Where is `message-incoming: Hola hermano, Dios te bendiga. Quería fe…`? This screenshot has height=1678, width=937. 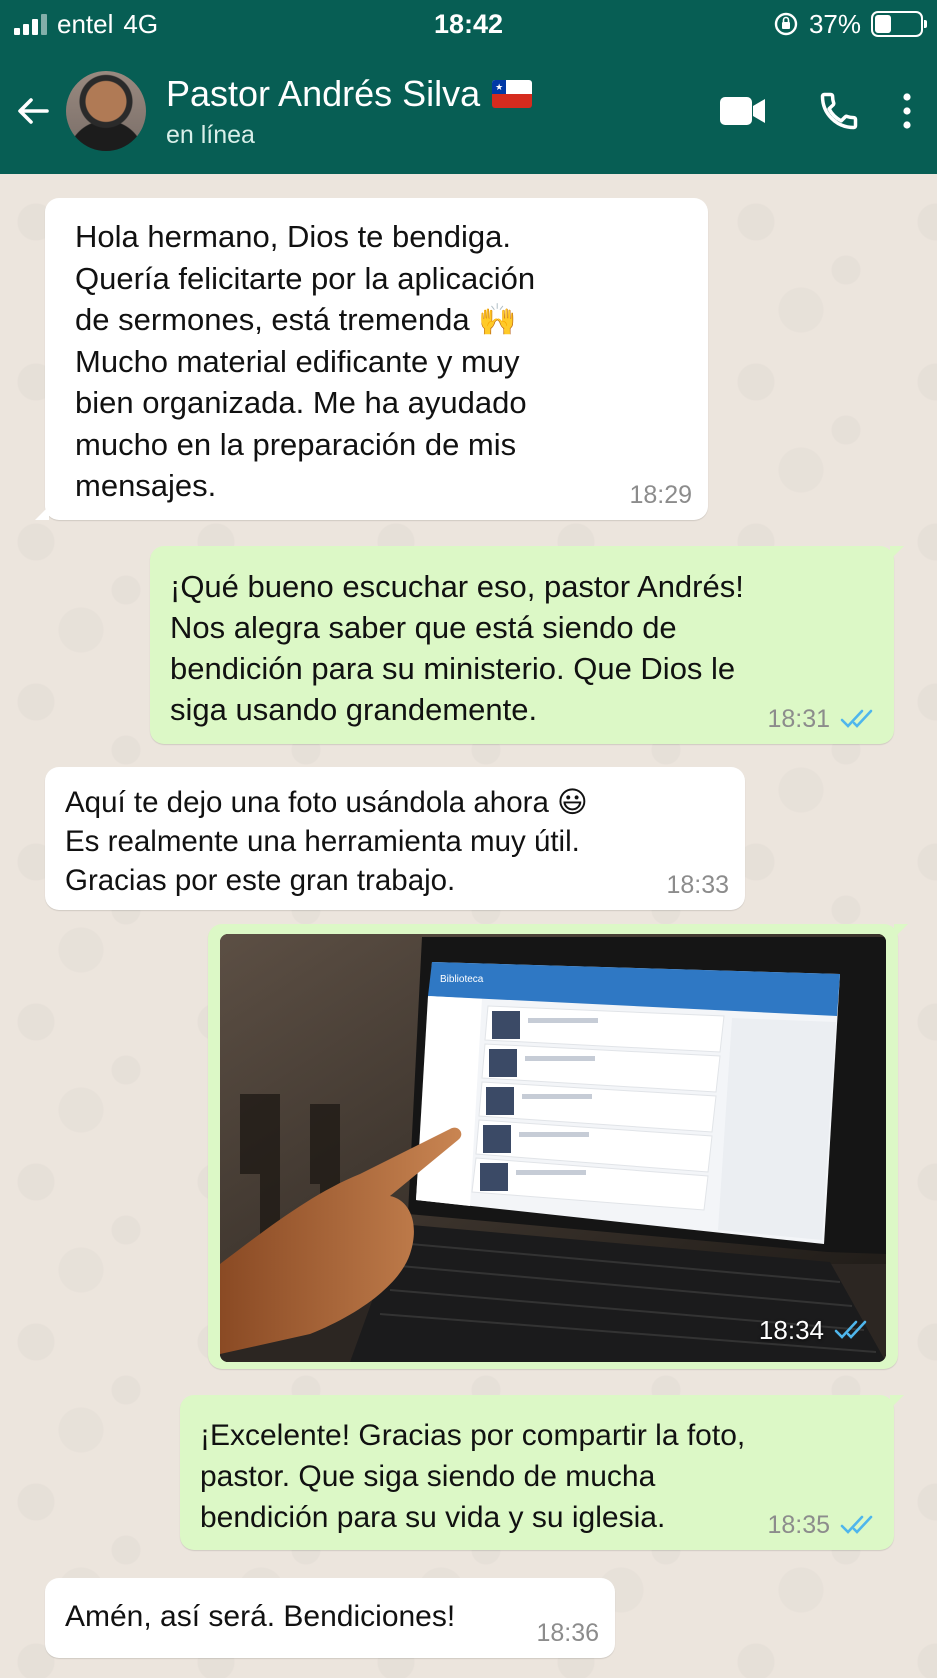
message-incoming: Hola hermano, Dios te bendiga. Quería fe… is located at coordinates (371, 359).